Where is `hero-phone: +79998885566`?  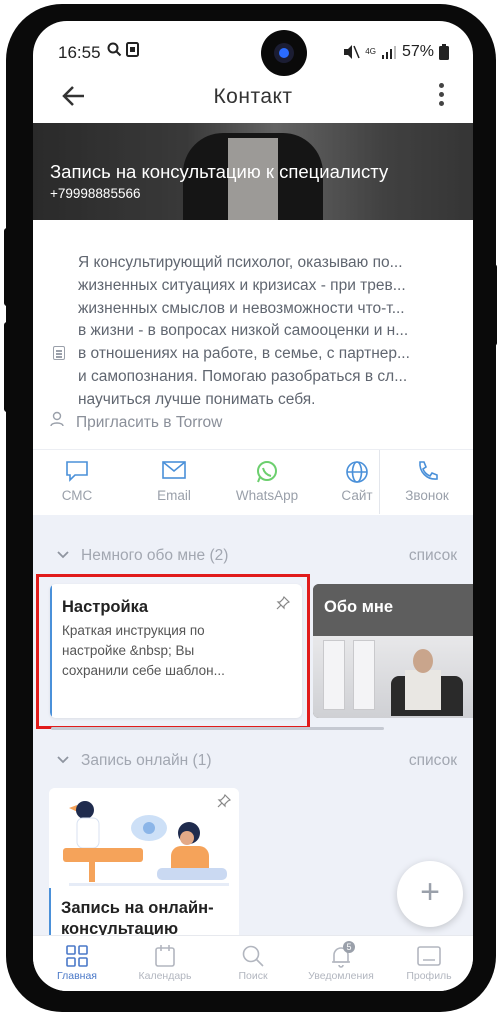
hero-phone: +79998885566 is located at coordinates (95, 193).